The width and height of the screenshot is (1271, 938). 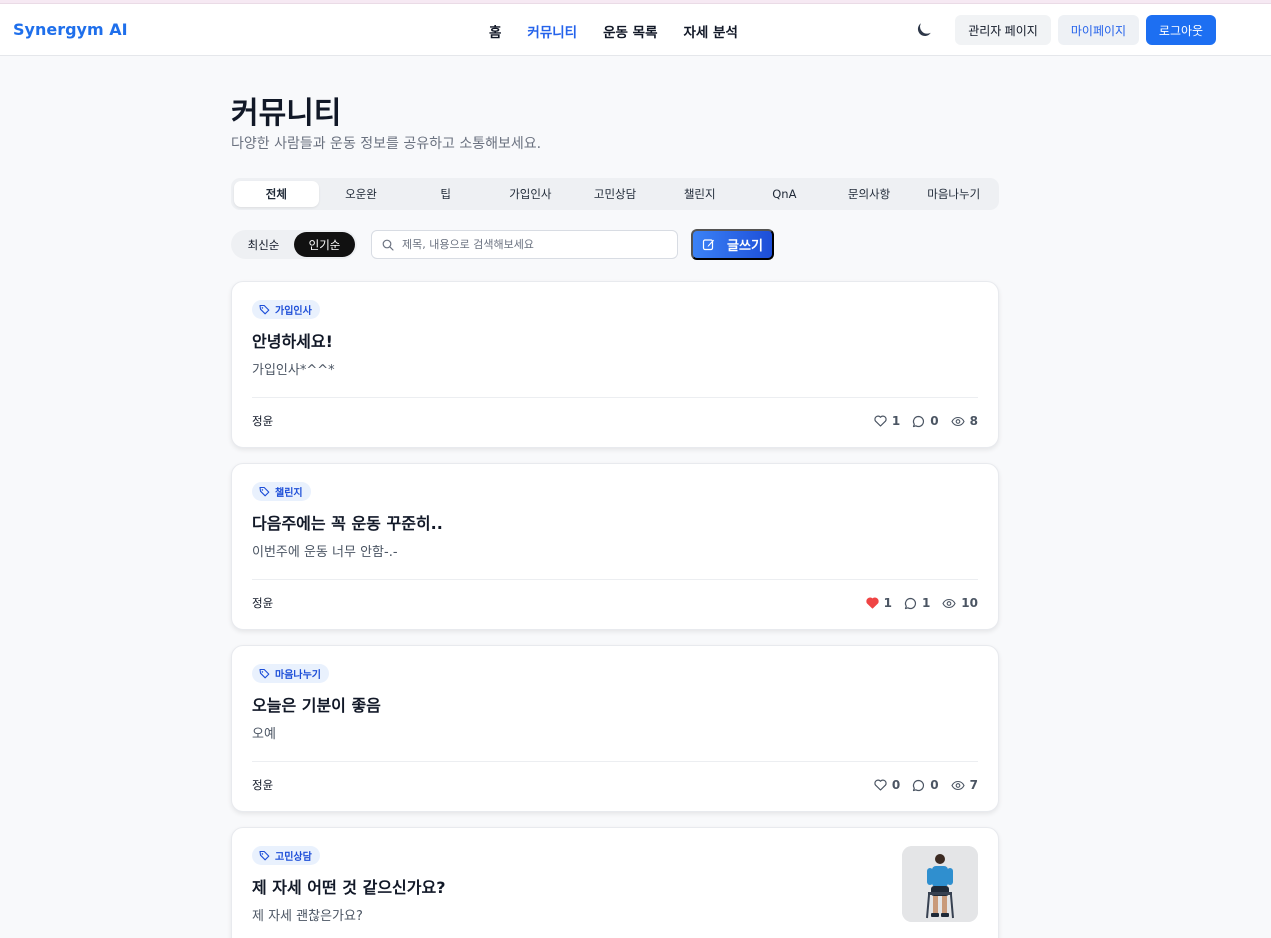 I want to click on view-count: 8, so click(x=973, y=421).